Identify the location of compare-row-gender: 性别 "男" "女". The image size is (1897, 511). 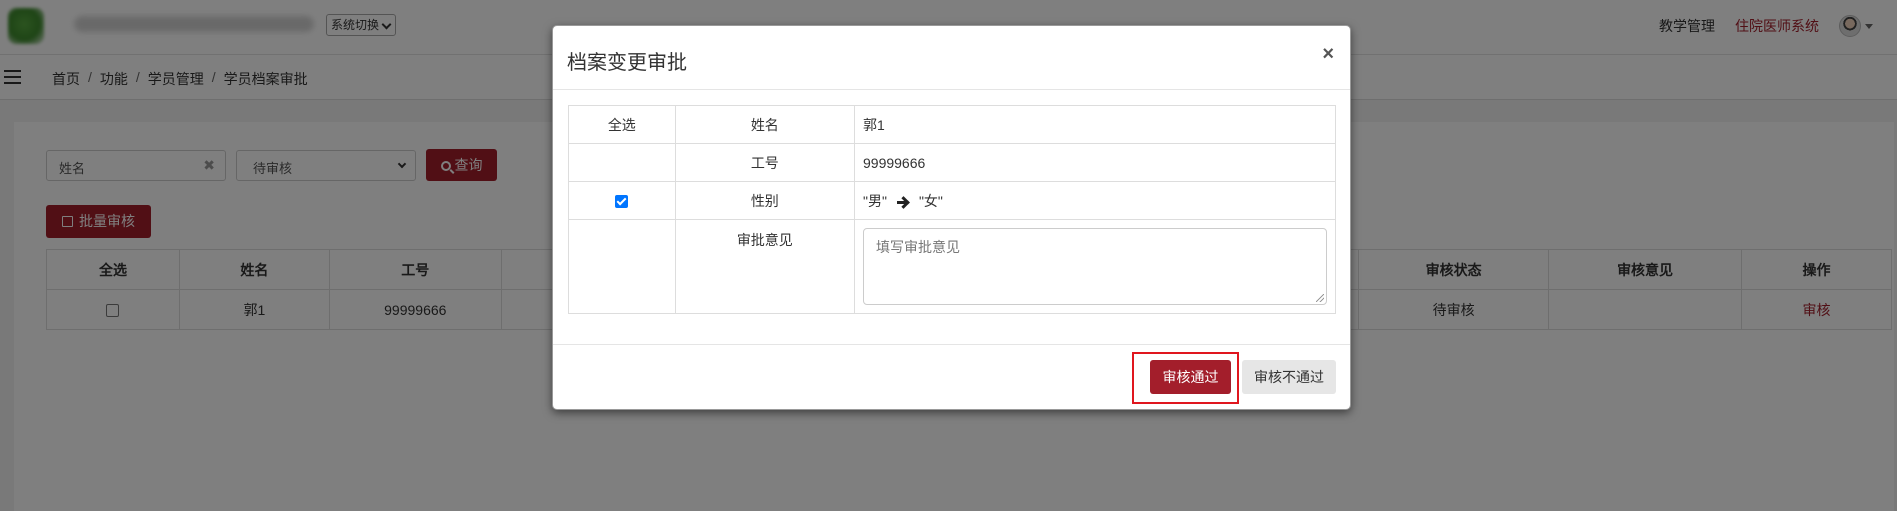
(952, 200).